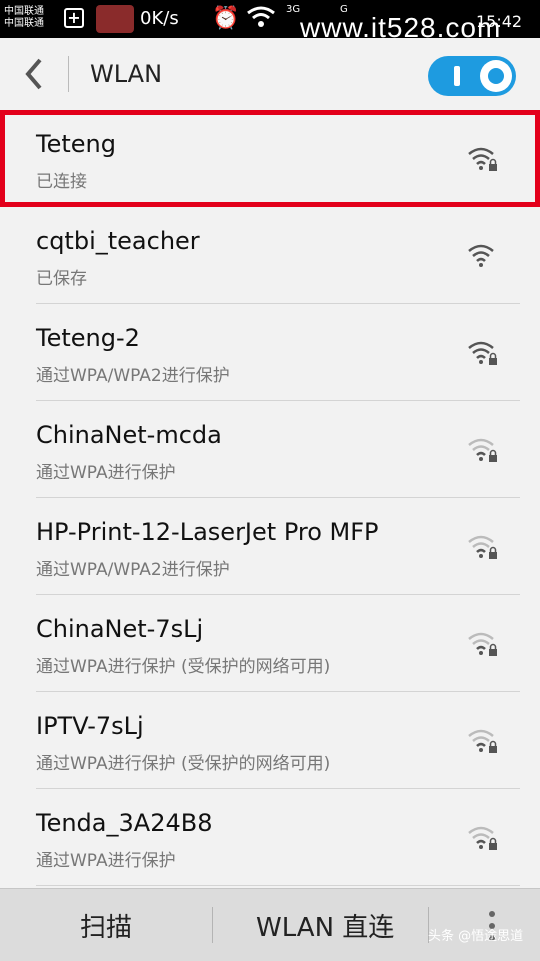  I want to click on network-row: ChinaNet-7sLj 通过WPA进行保护 (受保护的网络可用), so click(270, 643).